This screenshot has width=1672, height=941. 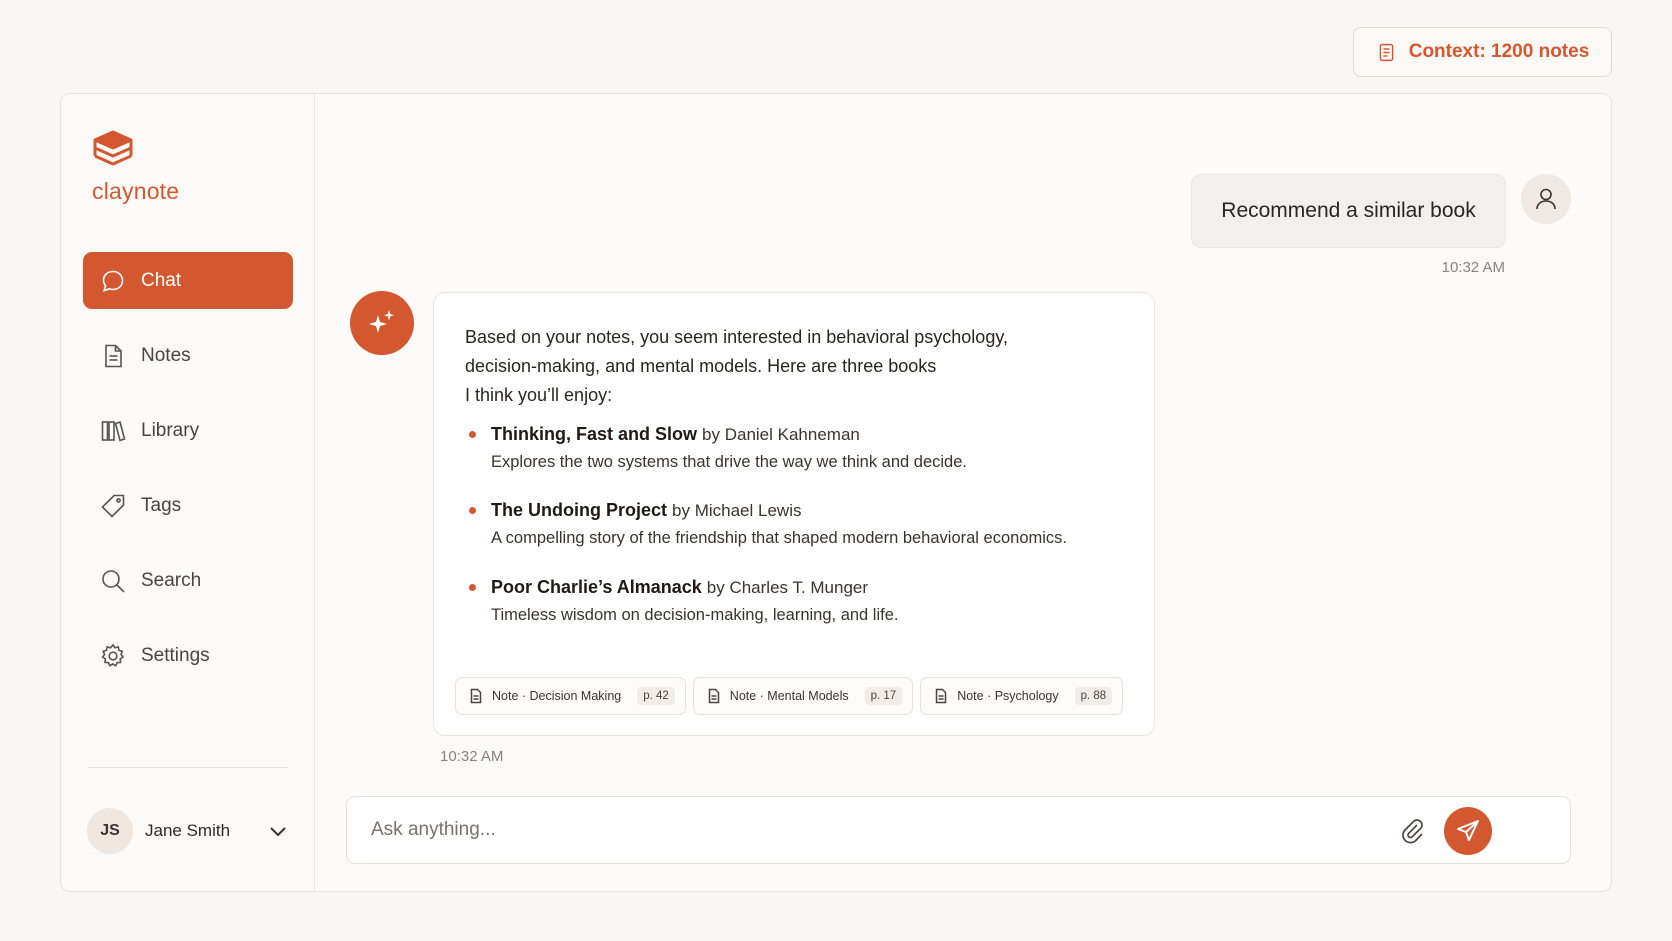 I want to click on sidebar-item-library: Library, so click(x=188, y=430).